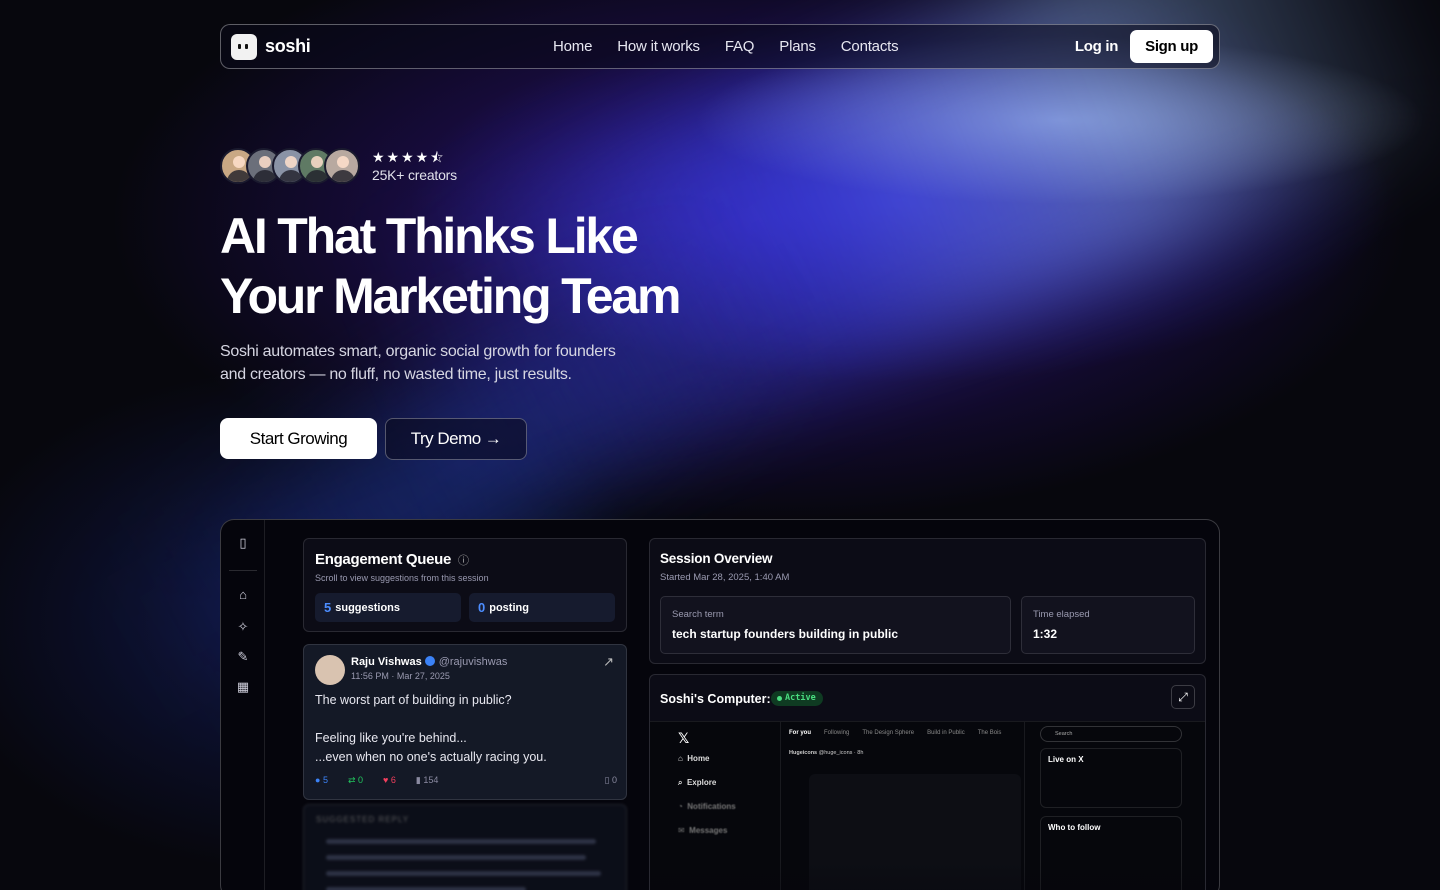 Image resolution: width=1440 pixels, height=890 pixels. I want to click on engagement-queue-heading: Engagement Queue, so click(383, 559).